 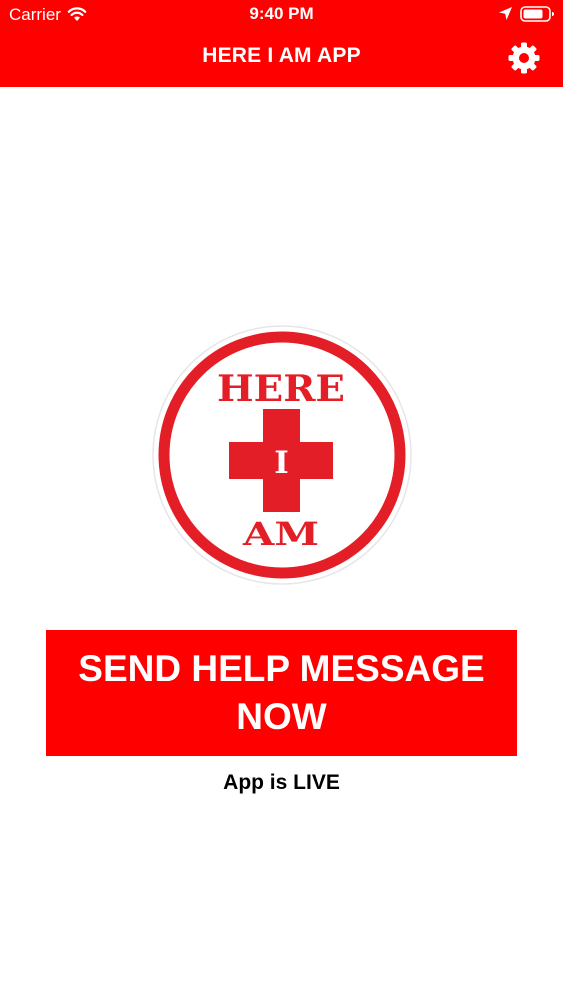 What do you see at coordinates (505, 13) in the screenshot?
I see `location-arrow-icon` at bounding box center [505, 13].